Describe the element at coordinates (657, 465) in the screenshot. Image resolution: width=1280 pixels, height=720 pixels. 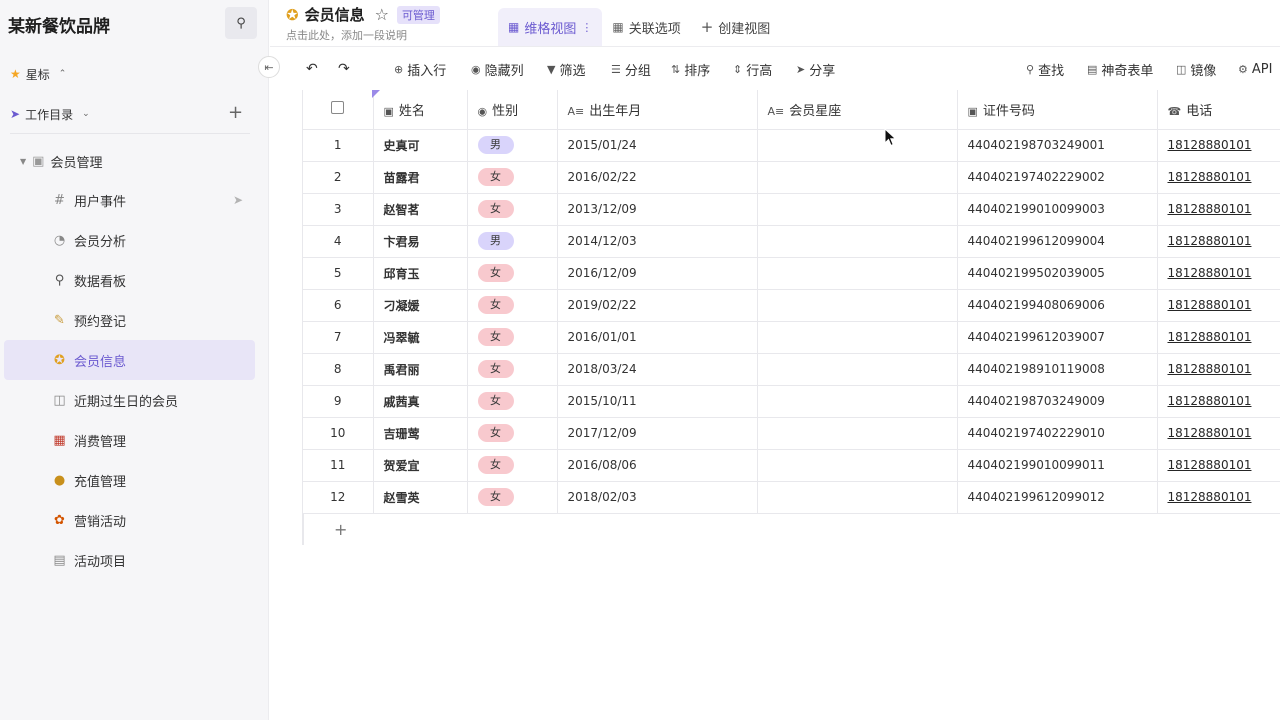
I see `cell-birth: 2016/08/06` at that location.